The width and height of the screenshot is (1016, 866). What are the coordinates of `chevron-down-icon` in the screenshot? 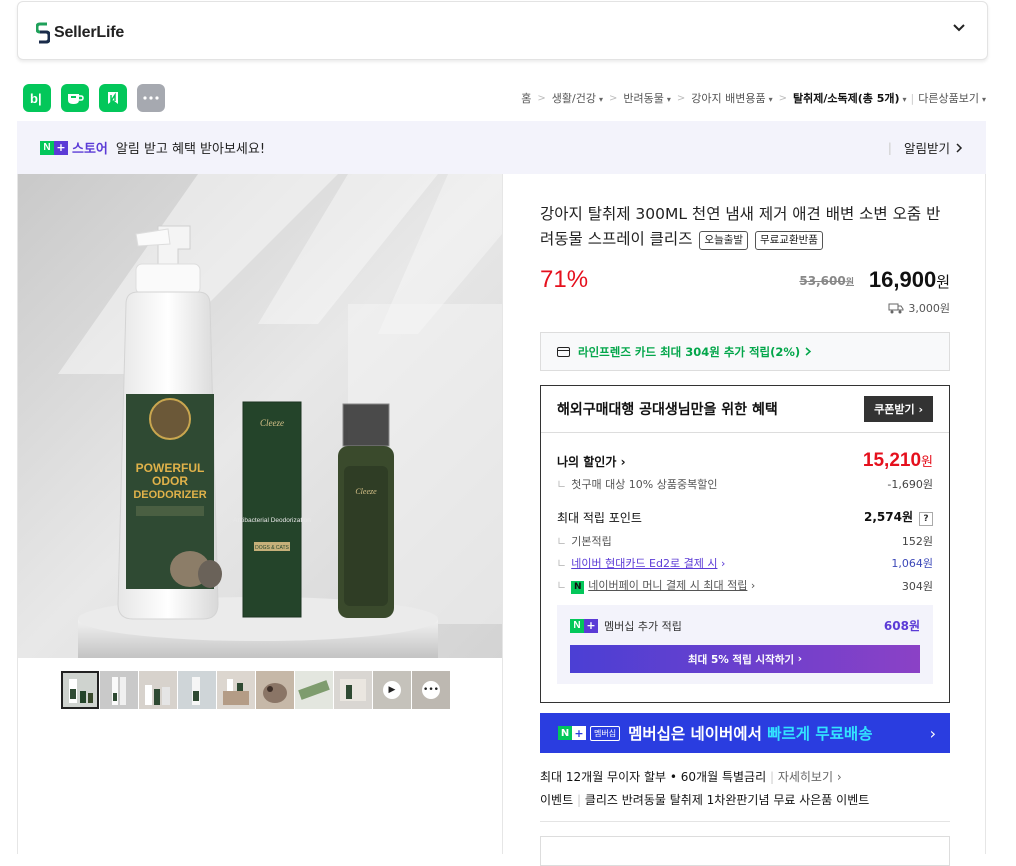 It's located at (959, 28).